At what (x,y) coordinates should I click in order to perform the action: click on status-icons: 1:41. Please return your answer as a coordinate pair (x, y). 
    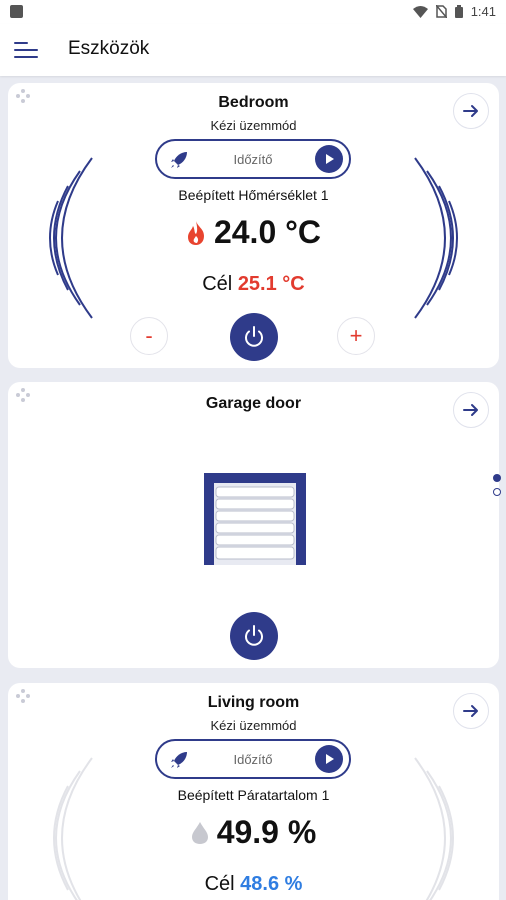
    Looking at the image, I should click on (454, 11).